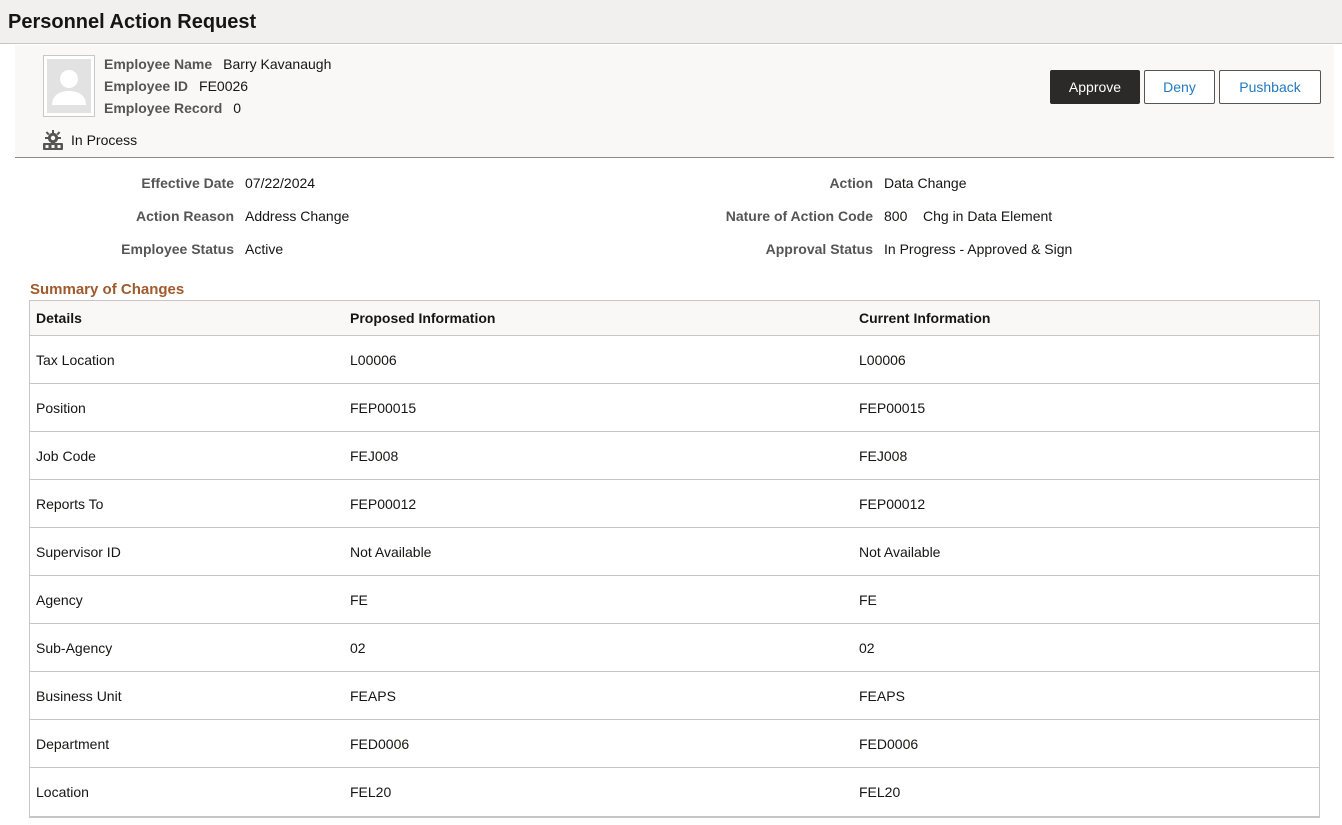  Describe the element at coordinates (674, 792) in the screenshot. I see `table-row: Location FEL20 FEL20` at that location.